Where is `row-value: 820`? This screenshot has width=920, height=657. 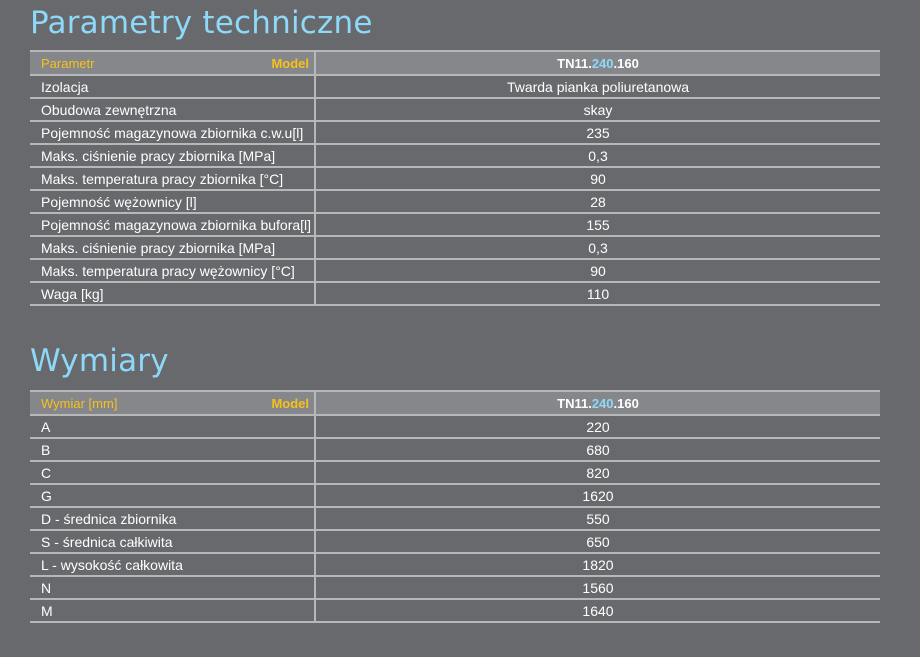 row-value: 820 is located at coordinates (597, 473).